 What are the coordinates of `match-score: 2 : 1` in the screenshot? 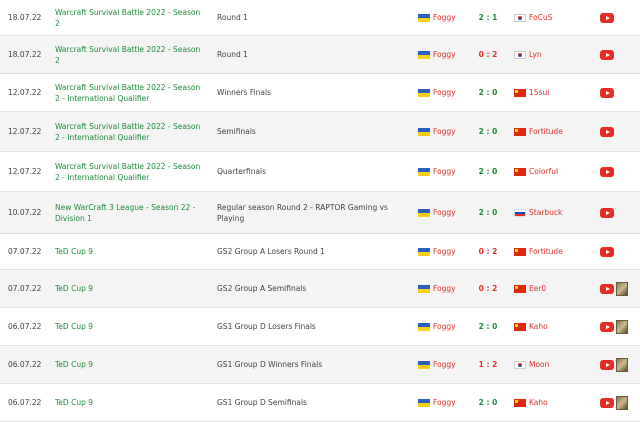 It's located at (488, 17).